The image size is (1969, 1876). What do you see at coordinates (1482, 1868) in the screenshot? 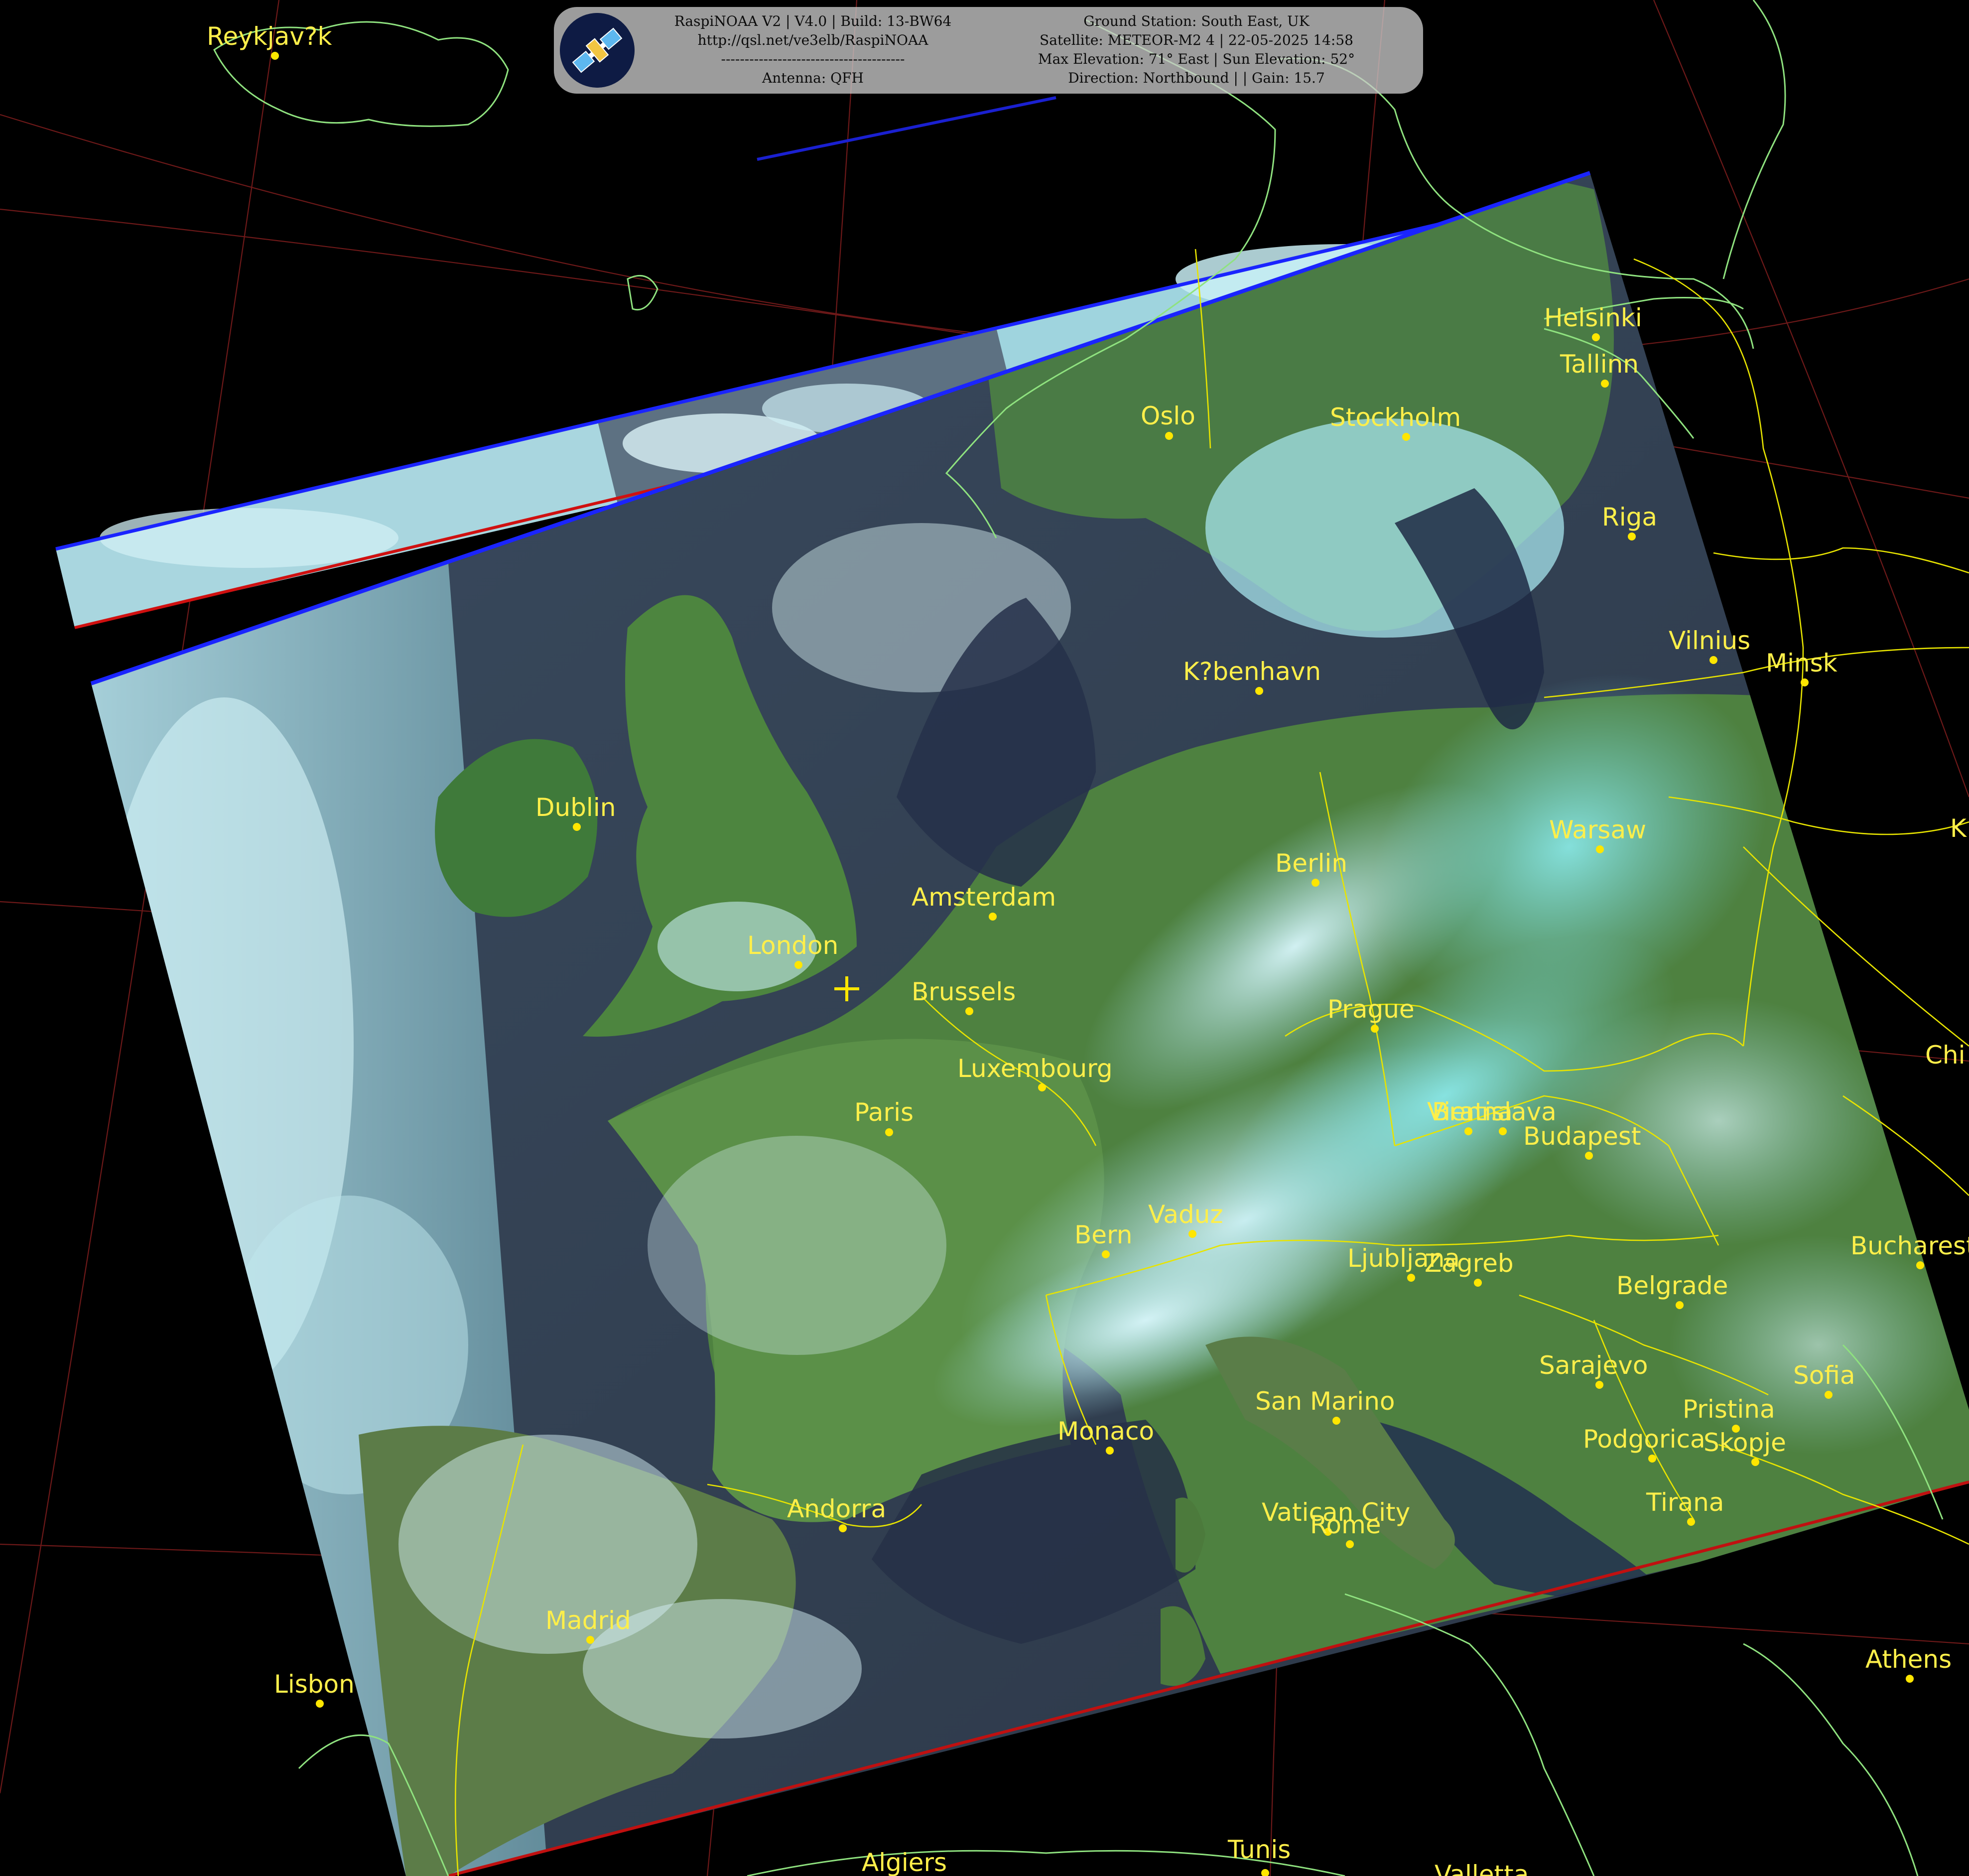
I see `city-label-valletta: Valletta` at bounding box center [1482, 1868].